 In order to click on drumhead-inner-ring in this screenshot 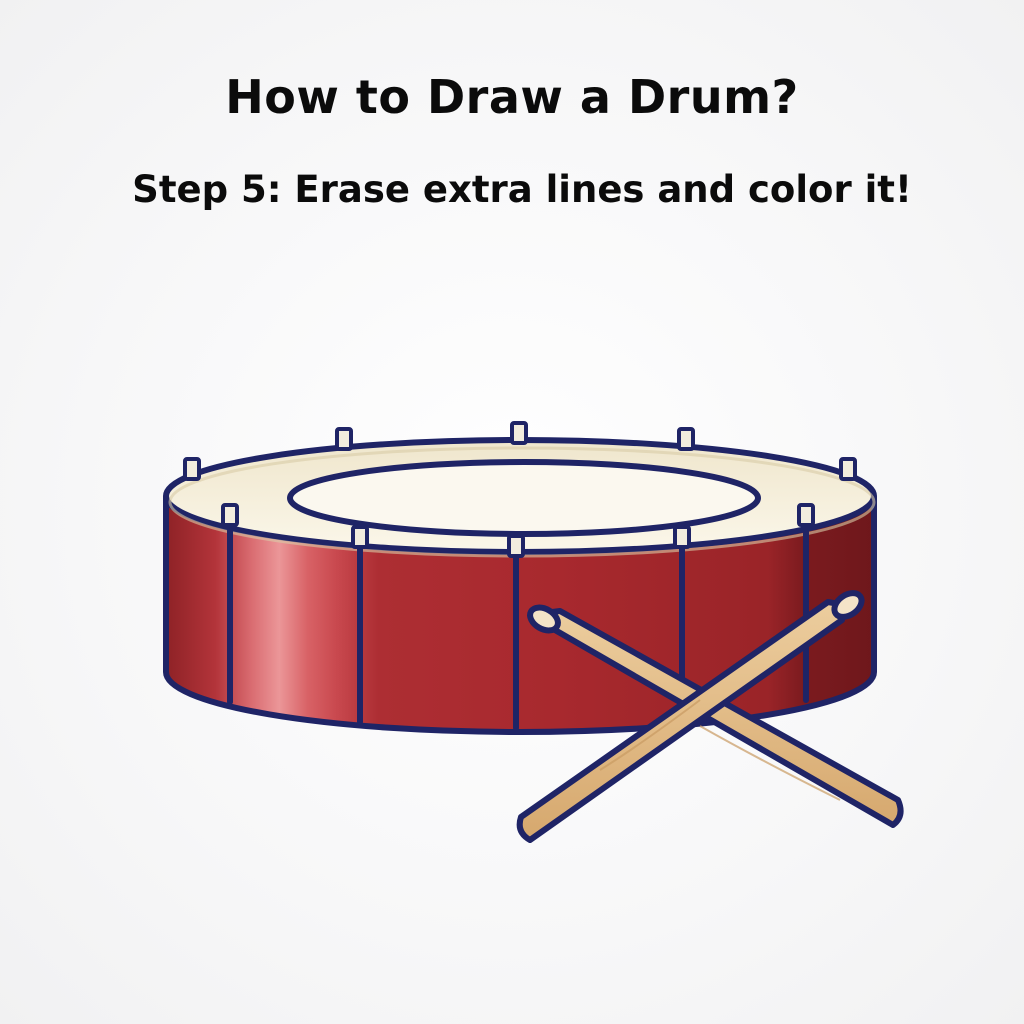, I will do `click(524, 498)`.